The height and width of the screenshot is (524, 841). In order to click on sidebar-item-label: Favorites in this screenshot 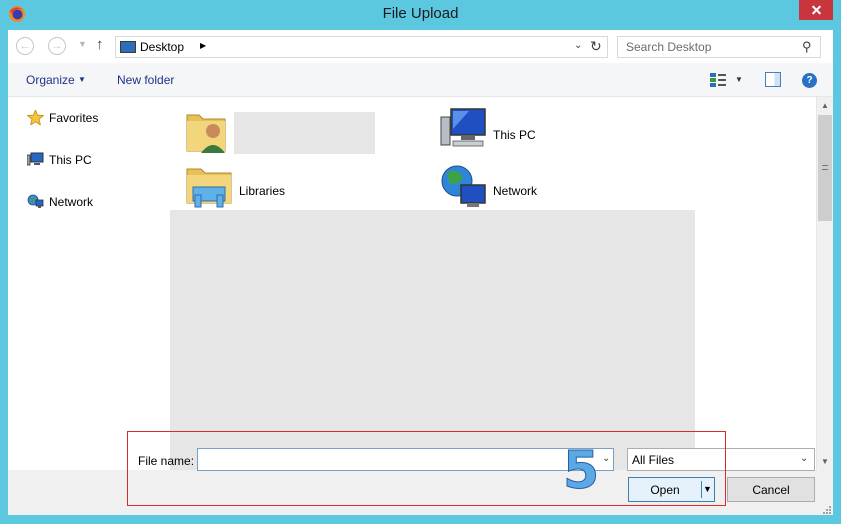, I will do `click(73, 118)`.